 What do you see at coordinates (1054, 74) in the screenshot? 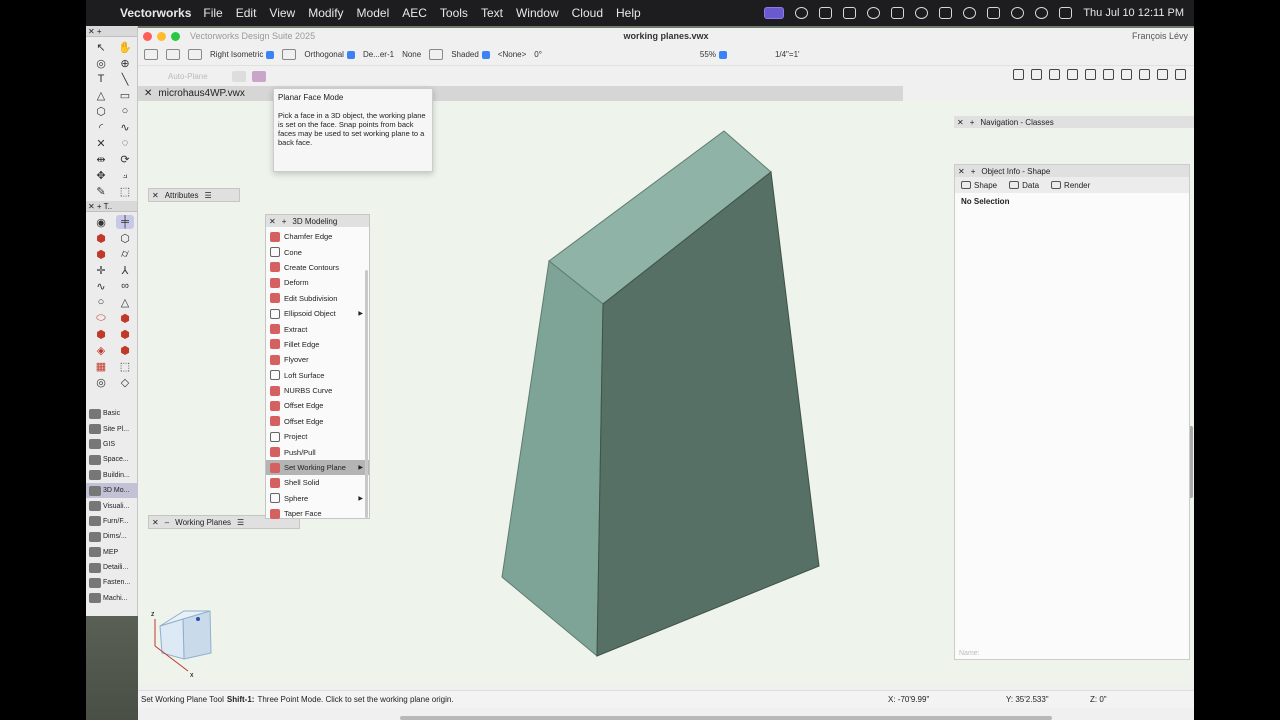
I see `snap-angle-icon` at bounding box center [1054, 74].